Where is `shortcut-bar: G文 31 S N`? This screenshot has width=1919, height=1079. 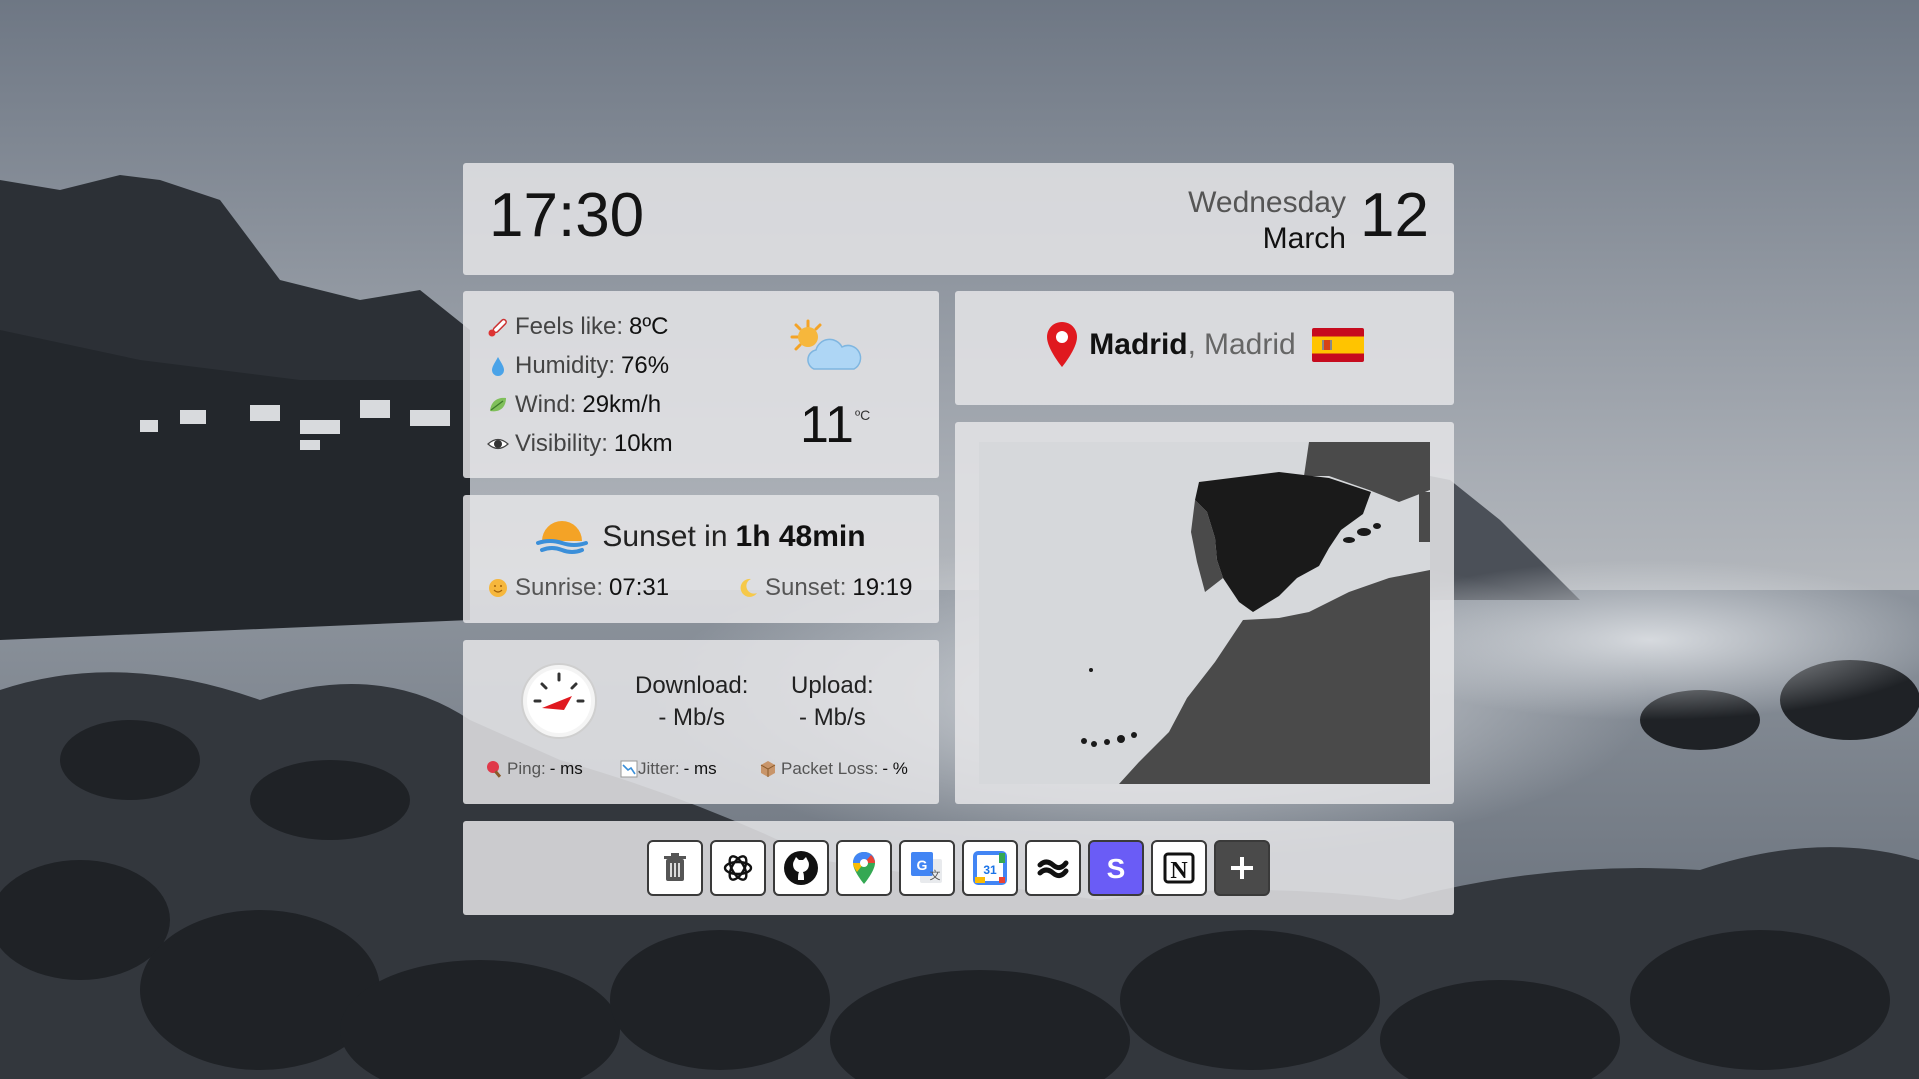 shortcut-bar: G文 31 S N is located at coordinates (958, 868).